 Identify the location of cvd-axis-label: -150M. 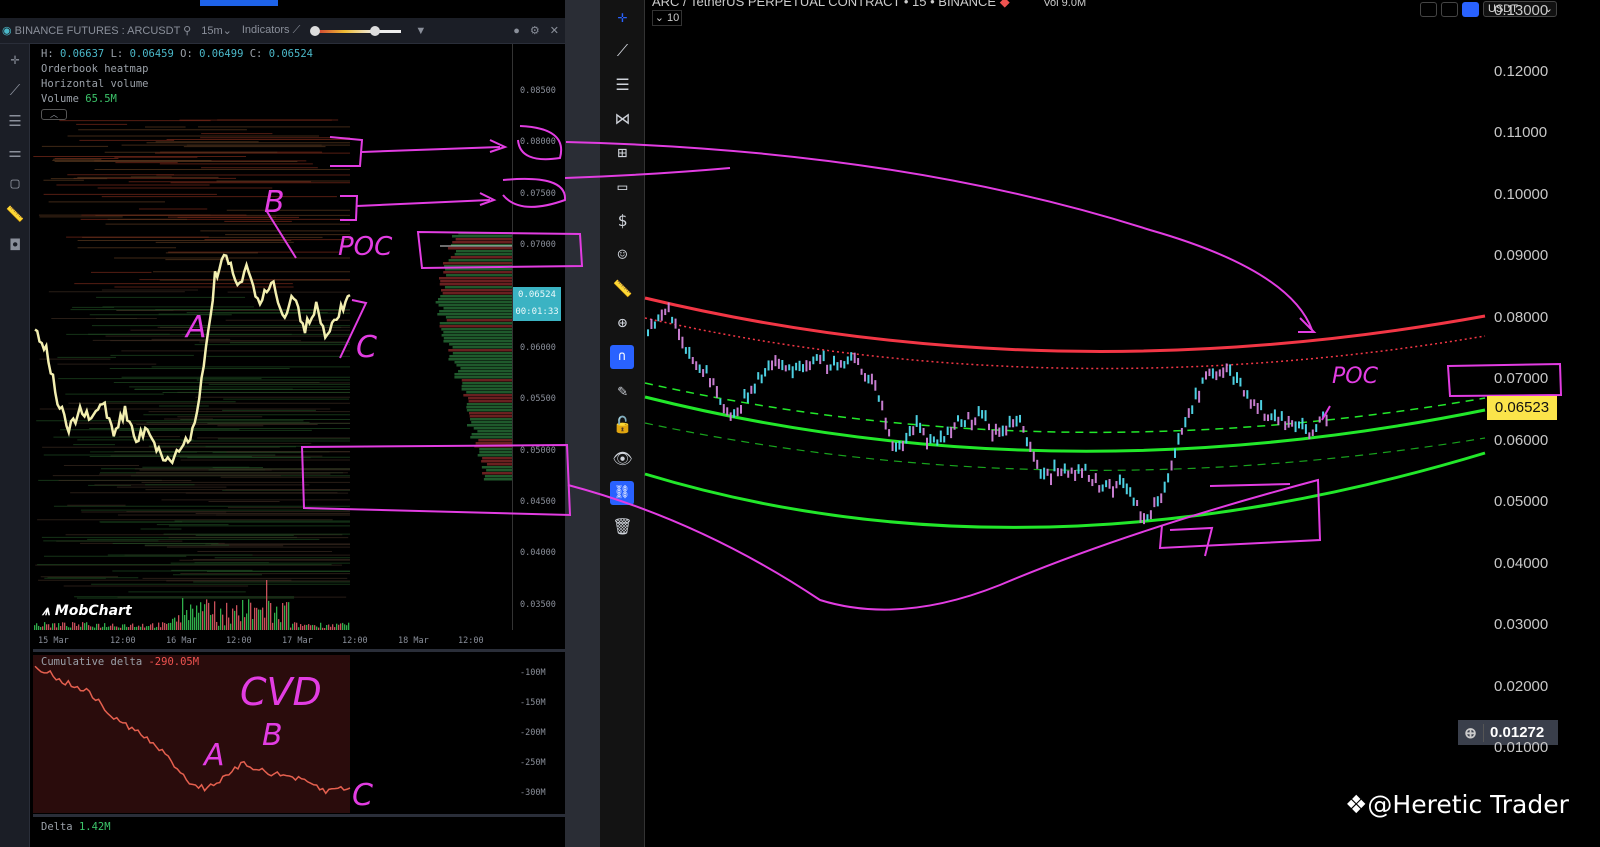
(533, 703).